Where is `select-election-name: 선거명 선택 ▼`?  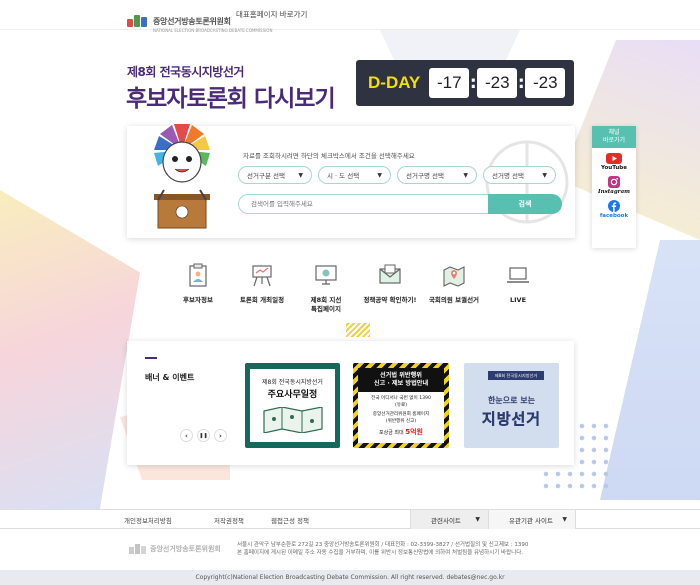
select-election-name: 선거명 선택 ▼ is located at coordinates (519, 175).